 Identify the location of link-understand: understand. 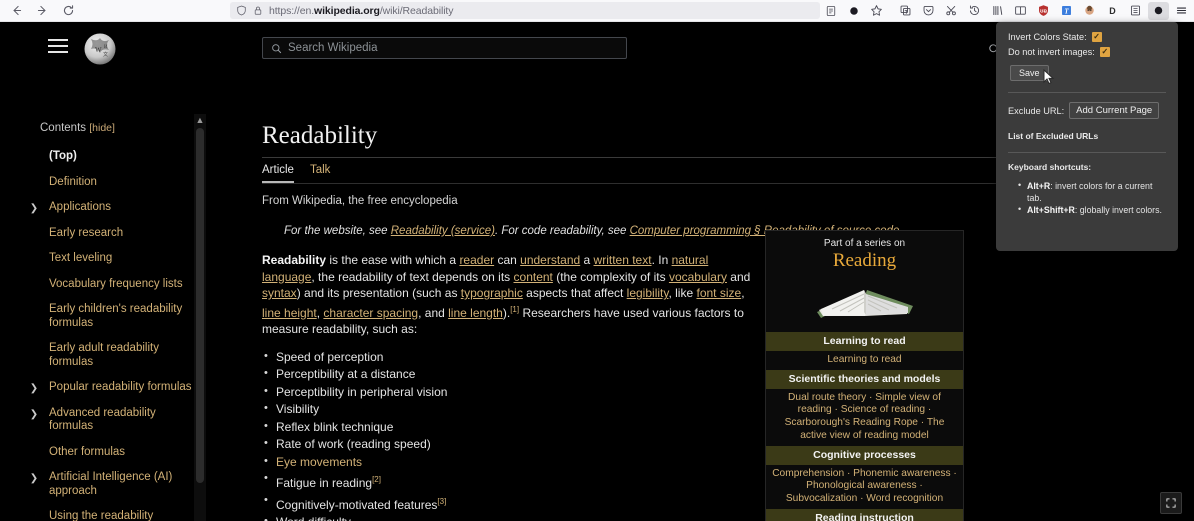
(550, 260).